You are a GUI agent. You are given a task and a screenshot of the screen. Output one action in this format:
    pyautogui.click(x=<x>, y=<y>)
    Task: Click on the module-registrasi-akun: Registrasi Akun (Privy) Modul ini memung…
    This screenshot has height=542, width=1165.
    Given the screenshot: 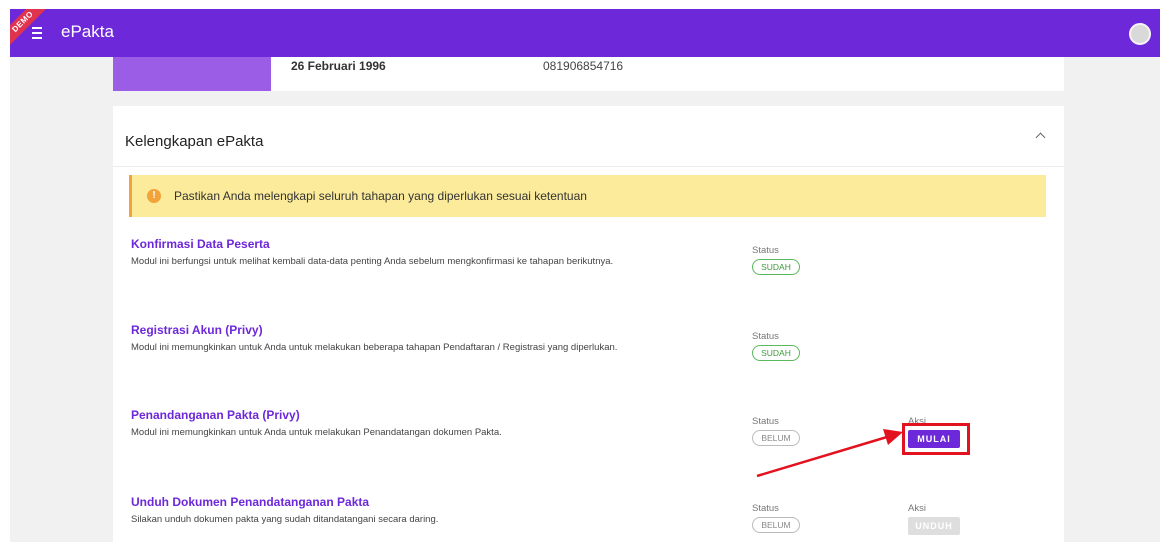 What is the action you would take?
    pyautogui.click(x=591, y=358)
    